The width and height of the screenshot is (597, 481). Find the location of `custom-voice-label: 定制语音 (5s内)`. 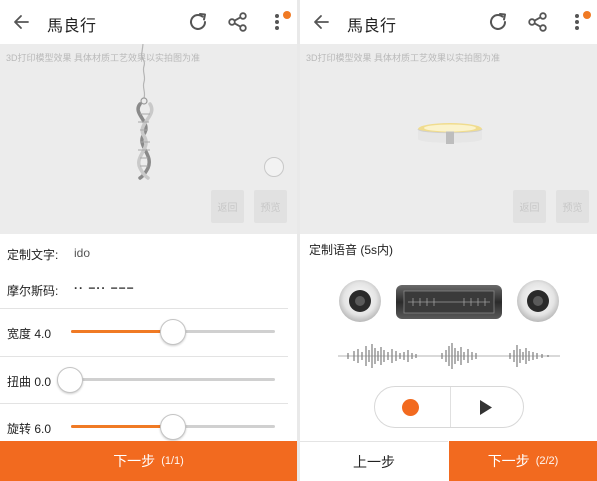

custom-voice-label: 定制语音 (5s内) is located at coordinates (351, 250).